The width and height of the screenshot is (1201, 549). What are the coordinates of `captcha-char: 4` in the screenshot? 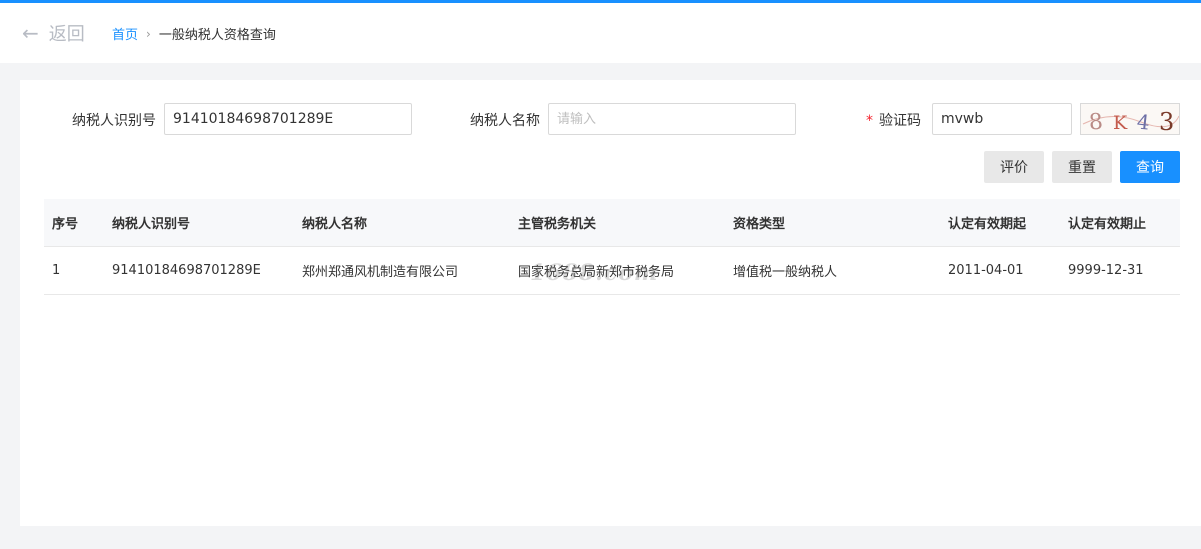 It's located at (1143, 121).